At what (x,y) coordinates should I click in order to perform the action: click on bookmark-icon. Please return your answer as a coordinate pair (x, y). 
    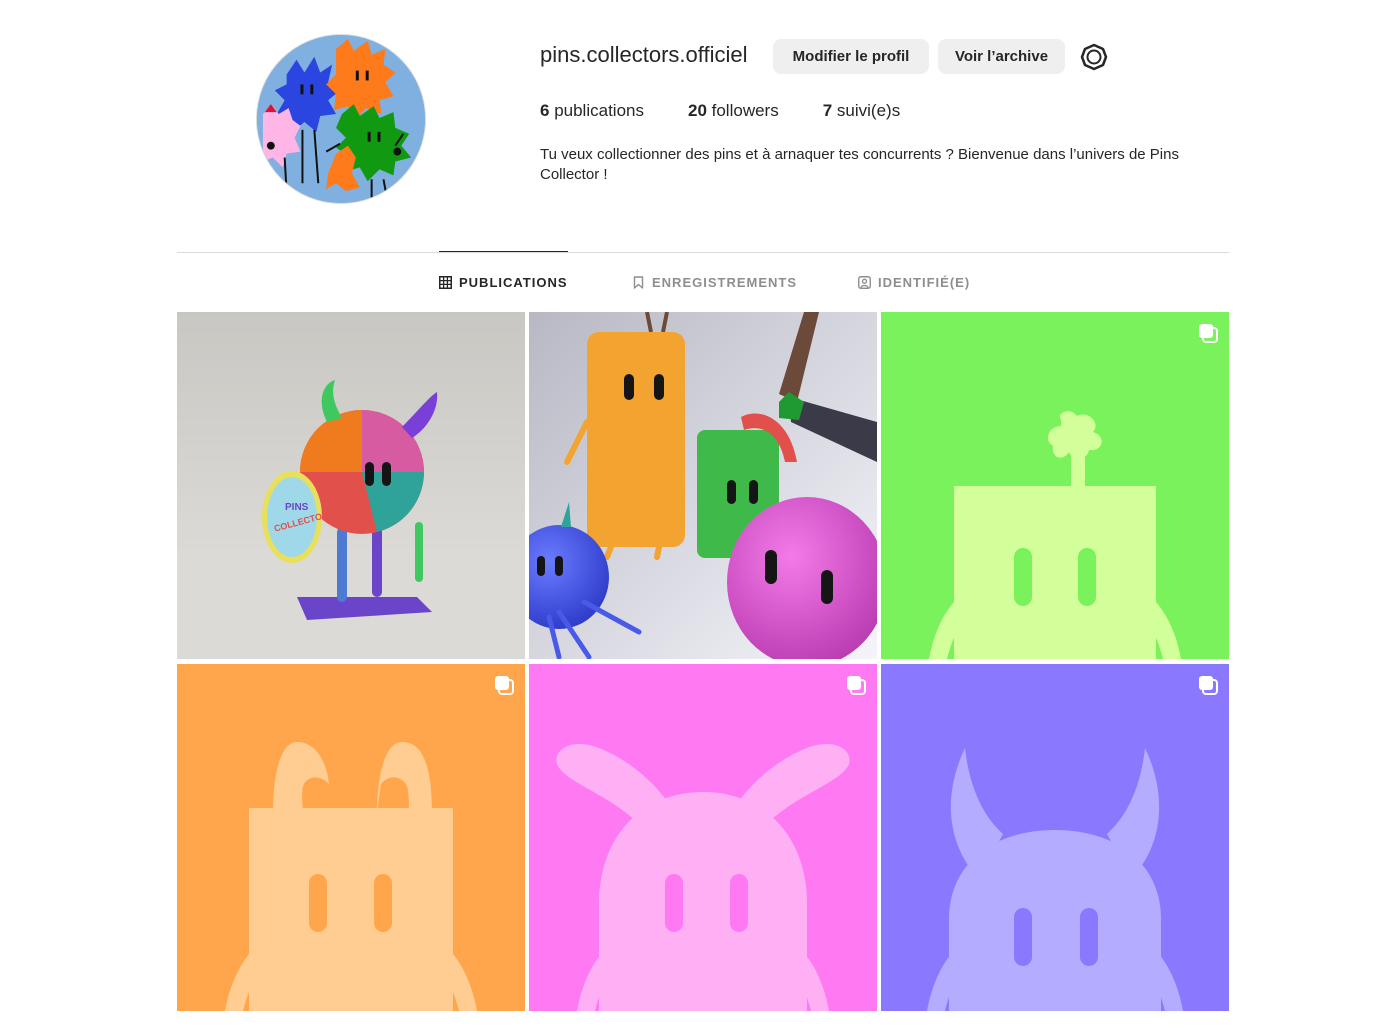
    Looking at the image, I should click on (638, 282).